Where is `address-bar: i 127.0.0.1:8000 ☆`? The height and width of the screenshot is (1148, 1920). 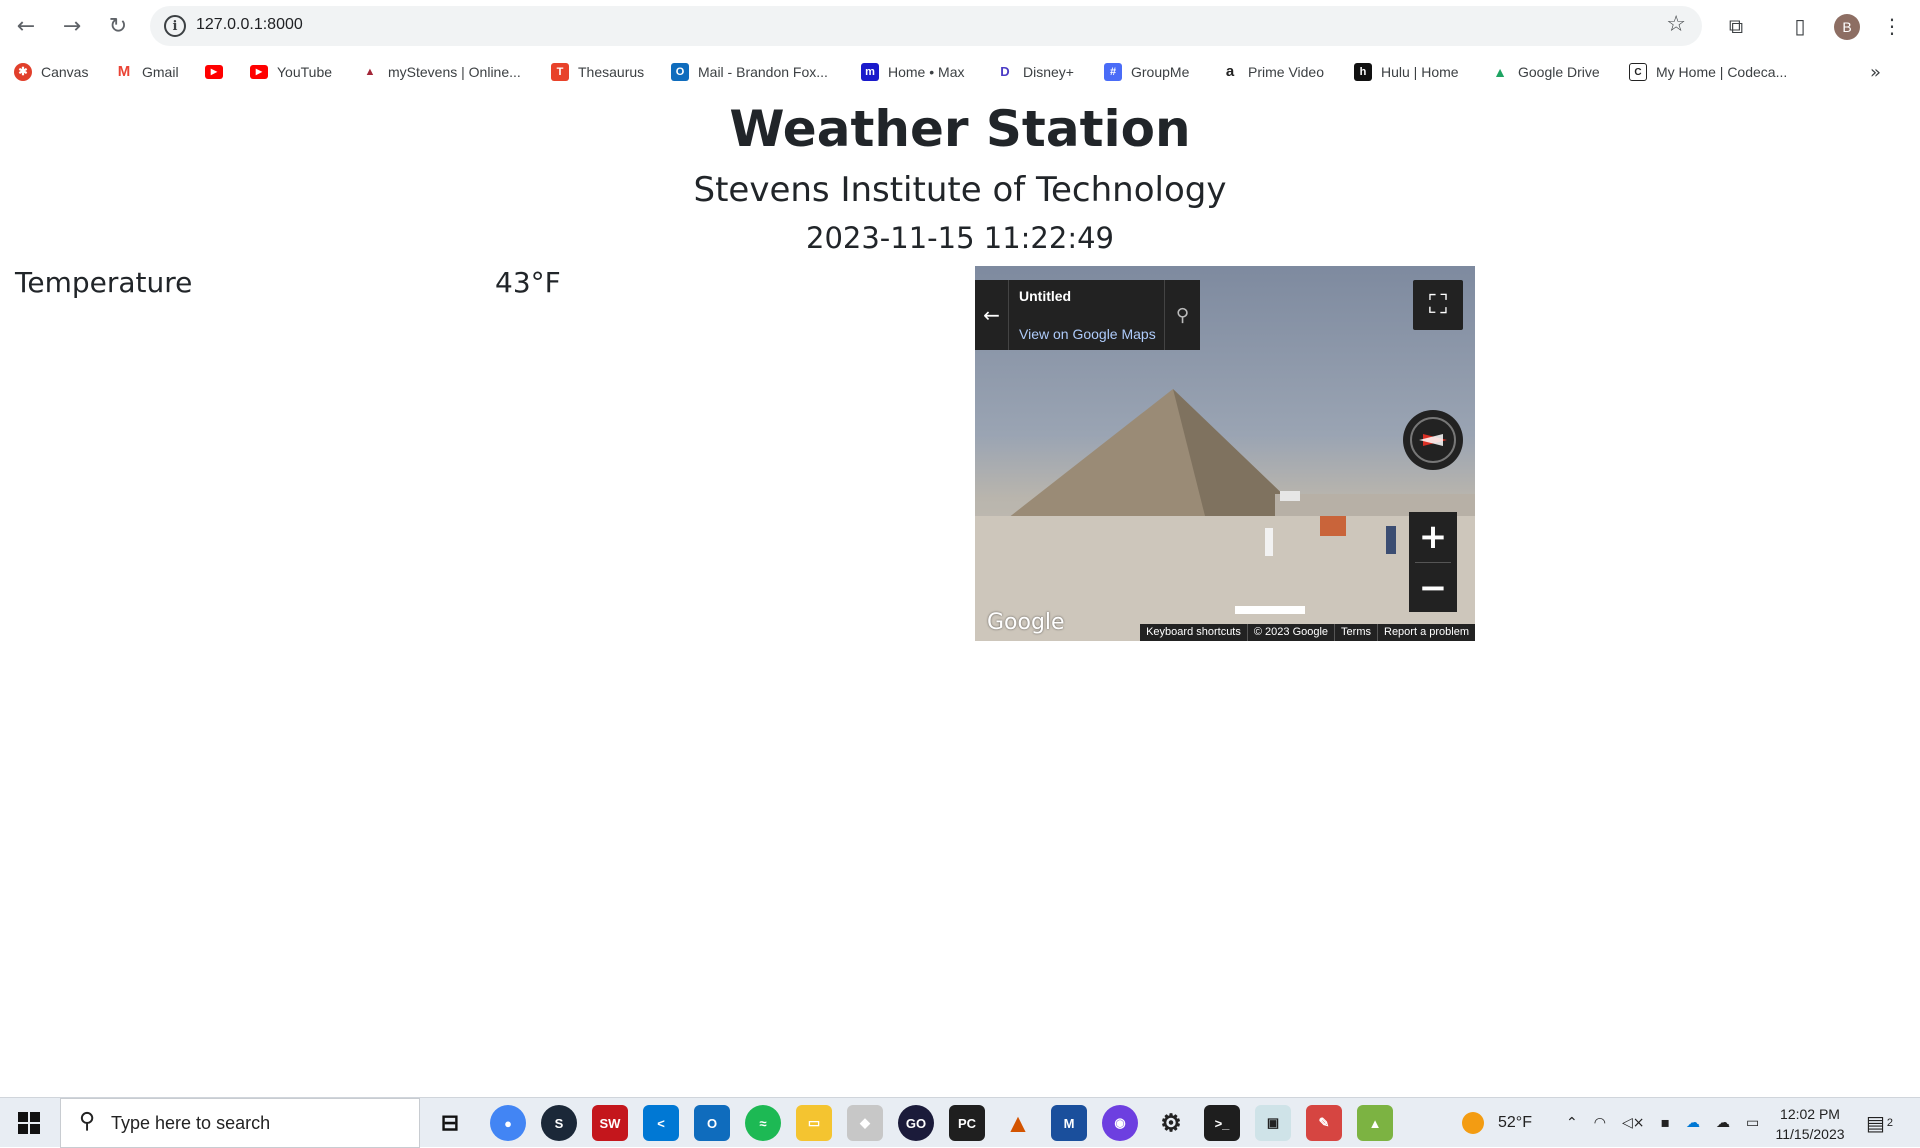 address-bar: i 127.0.0.1:8000 ☆ is located at coordinates (926, 26).